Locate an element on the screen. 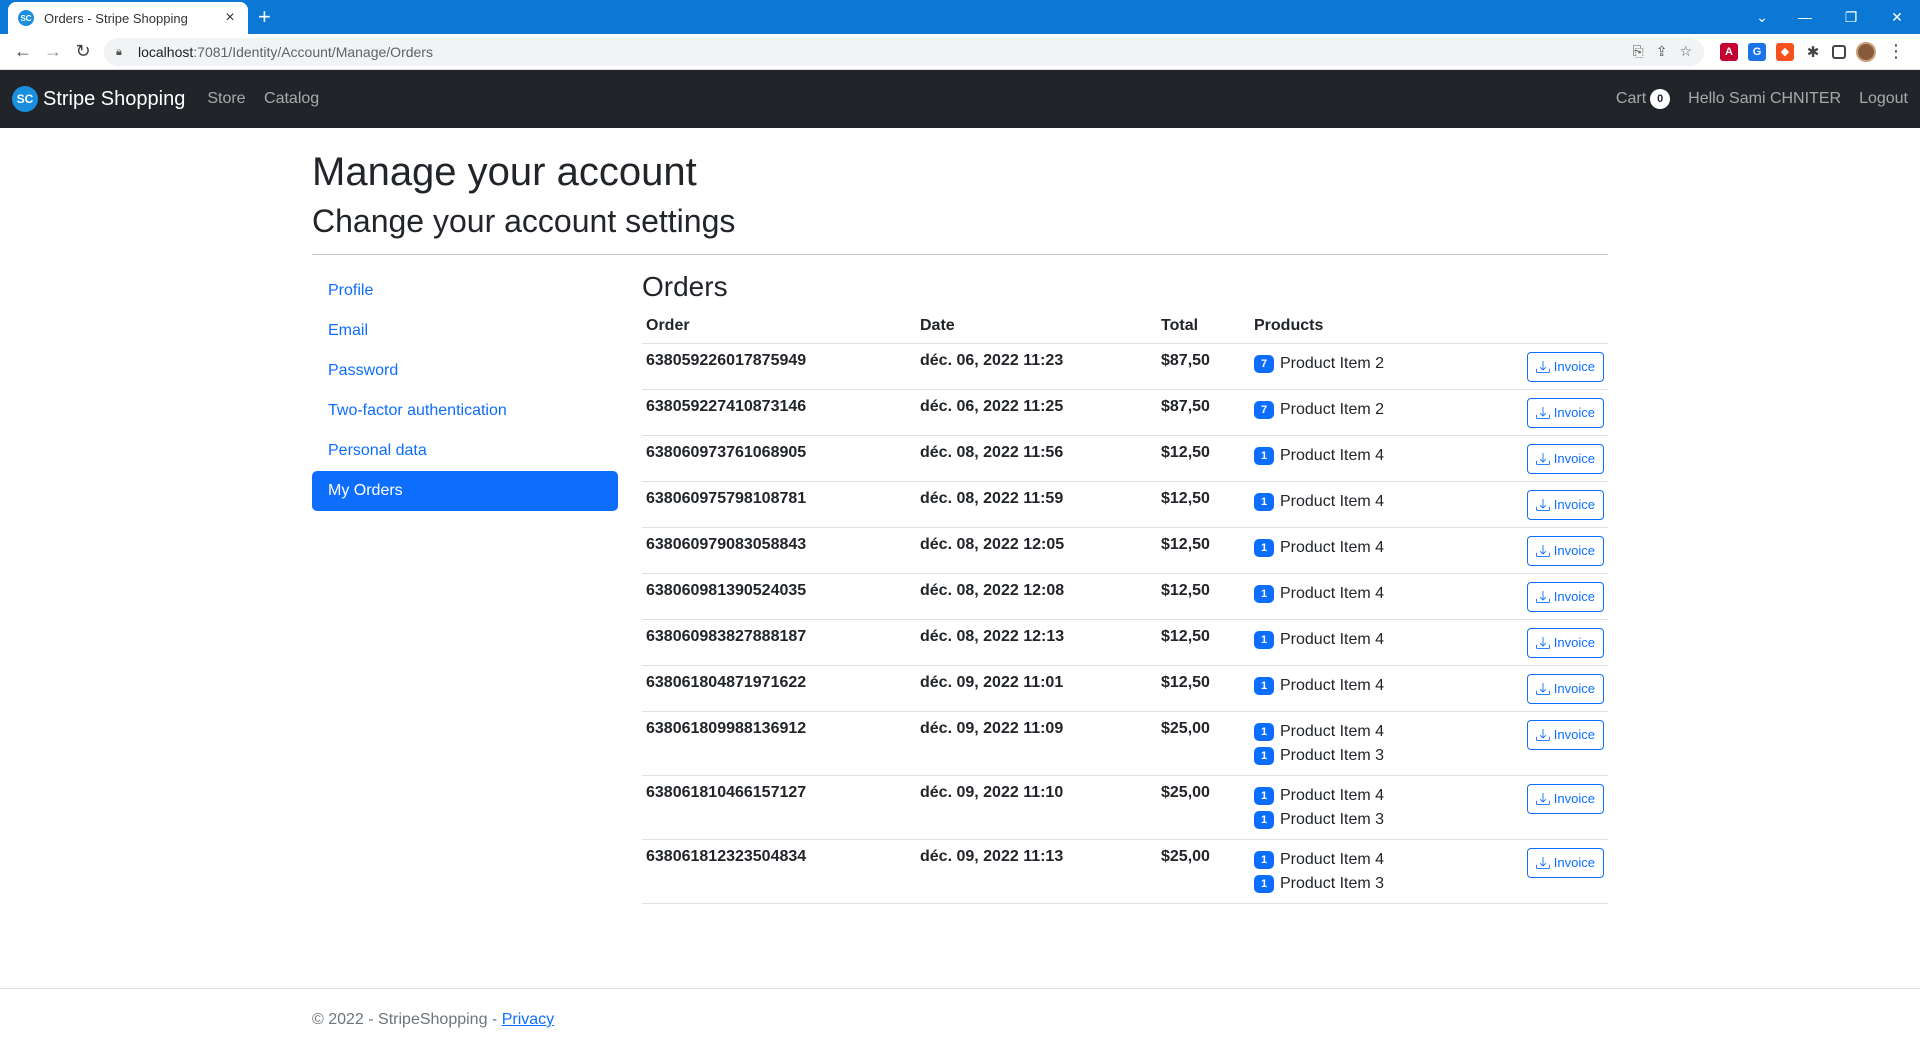 The width and height of the screenshot is (1920, 1050). nav-link-catalog: Catalog is located at coordinates (291, 98).